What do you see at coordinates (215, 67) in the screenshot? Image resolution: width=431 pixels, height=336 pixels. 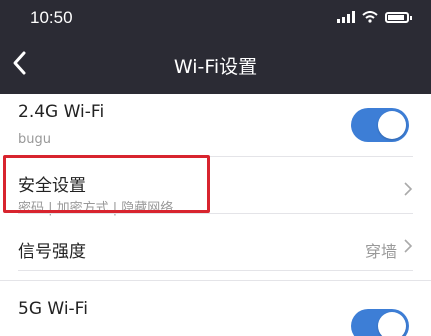 I see `page-title: Wi-Fi设置` at bounding box center [215, 67].